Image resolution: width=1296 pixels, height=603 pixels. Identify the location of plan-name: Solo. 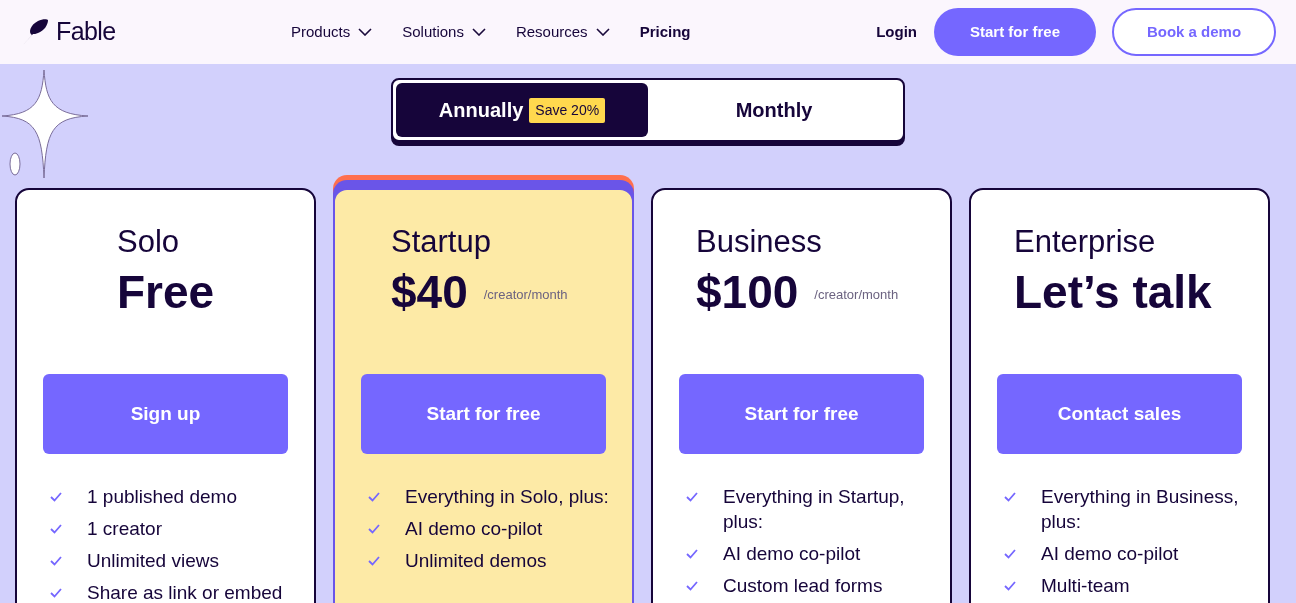
(149, 242).